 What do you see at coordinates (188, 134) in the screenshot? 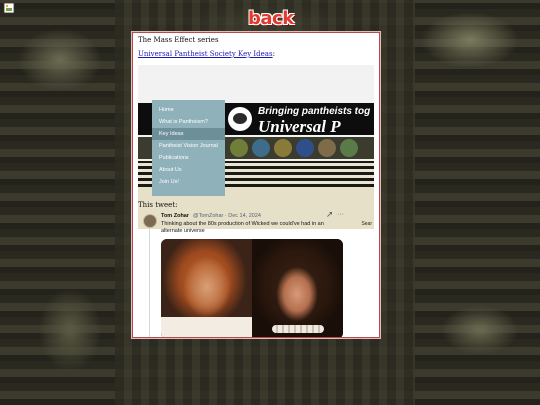
I see `menu-item-key-ideas: Key Ideas` at bounding box center [188, 134].